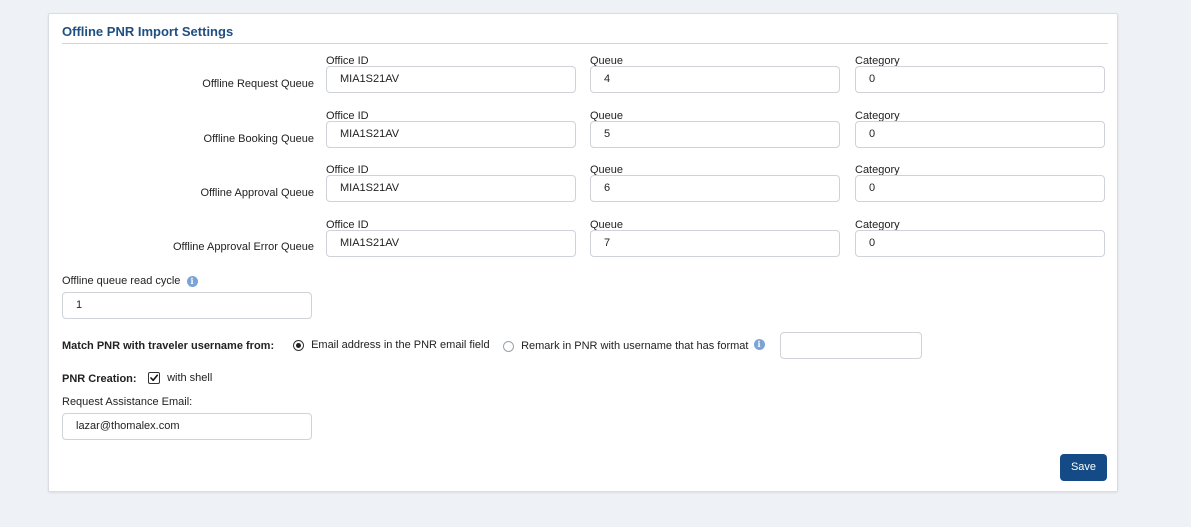 This screenshot has width=1191, height=527. I want to click on panel-title: Offline PNR Import Settings, so click(148, 31).